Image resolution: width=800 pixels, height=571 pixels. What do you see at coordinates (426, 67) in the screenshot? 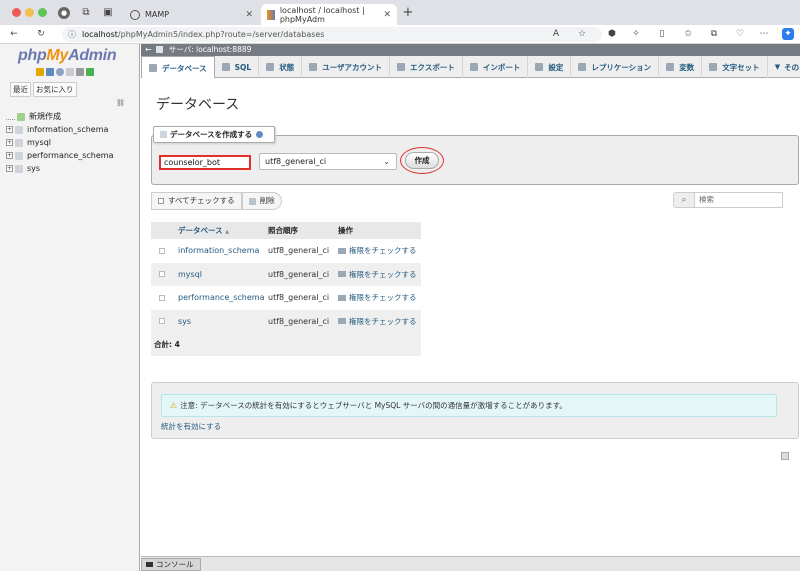
I see `tab-export: エクスポート` at bounding box center [426, 67].